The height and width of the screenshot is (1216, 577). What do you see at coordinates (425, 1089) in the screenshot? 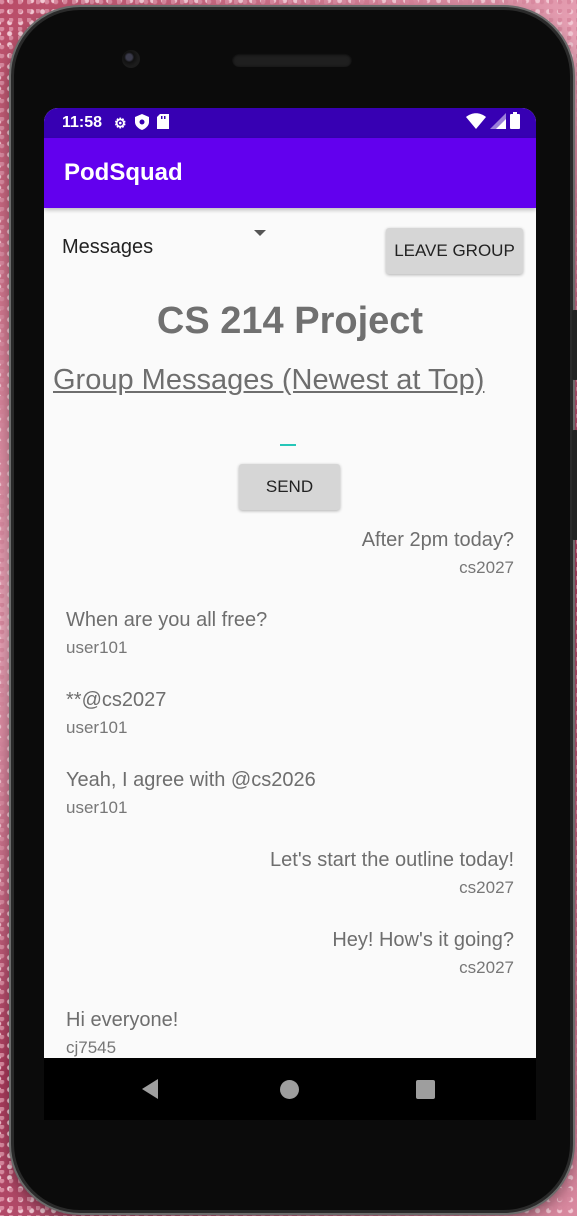
I see `recent-apps-icon` at bounding box center [425, 1089].